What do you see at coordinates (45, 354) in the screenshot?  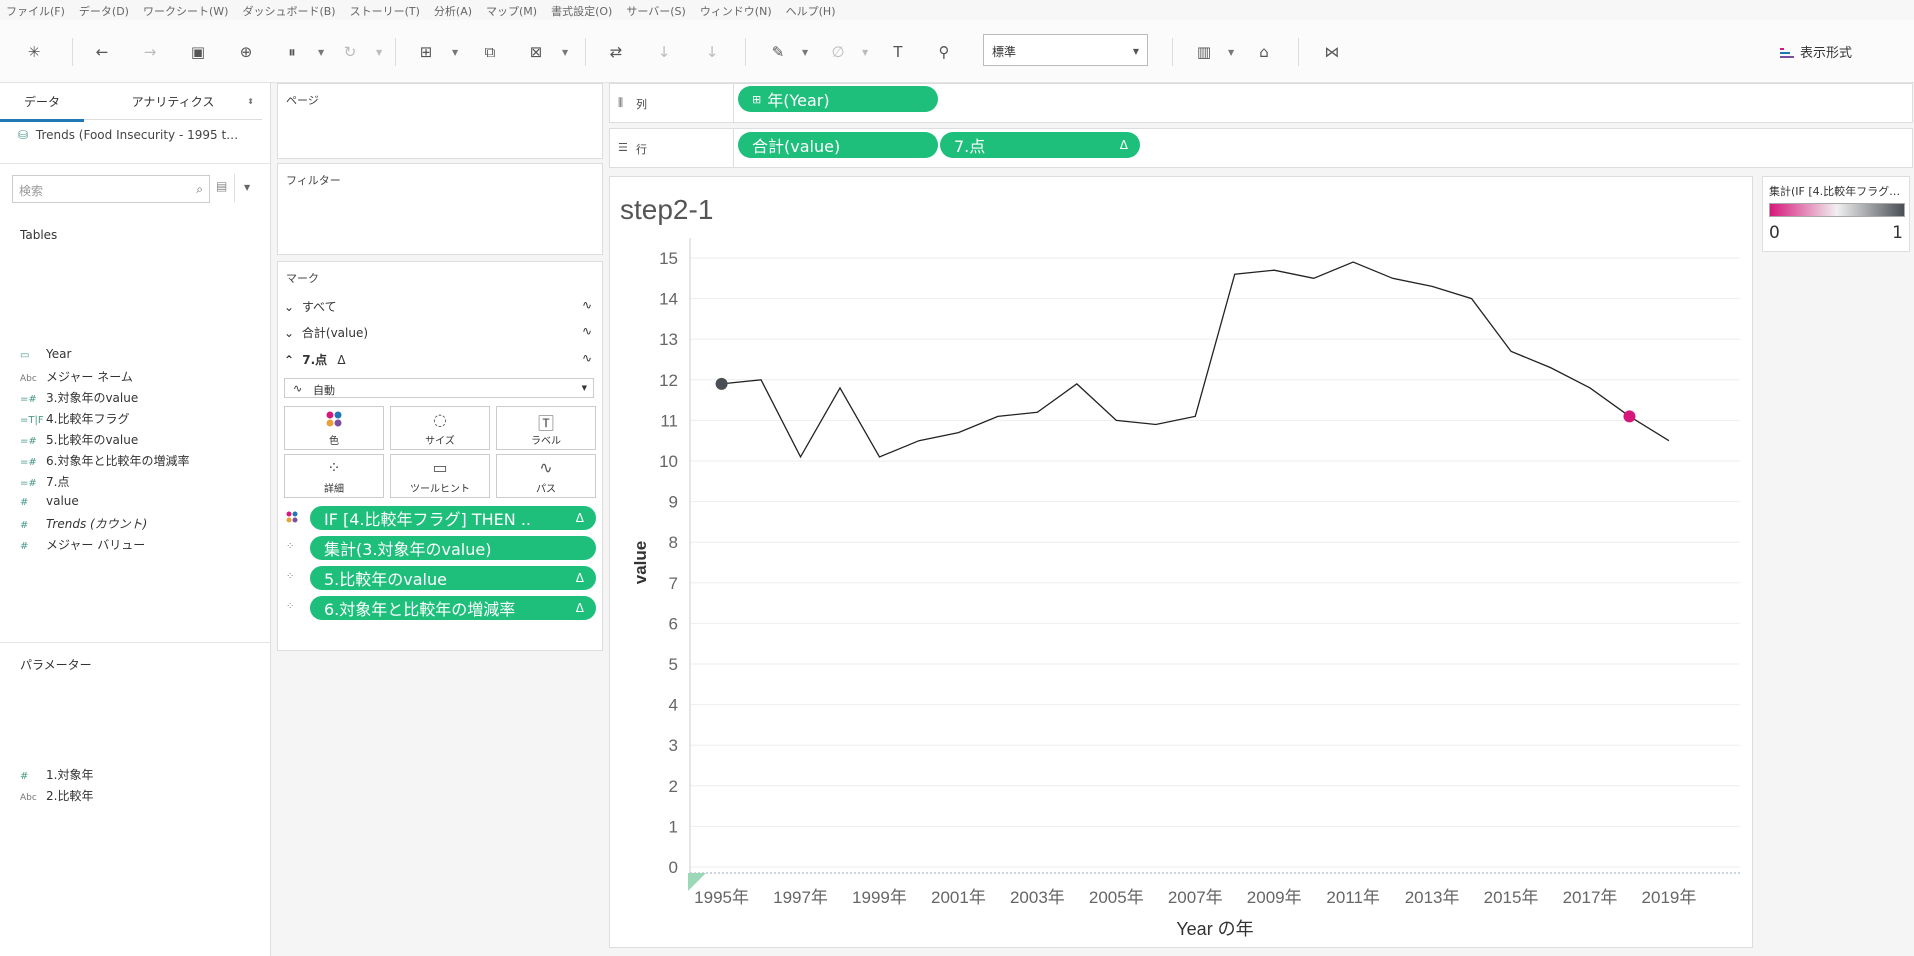 I see `field-item: ▭ Year` at bounding box center [45, 354].